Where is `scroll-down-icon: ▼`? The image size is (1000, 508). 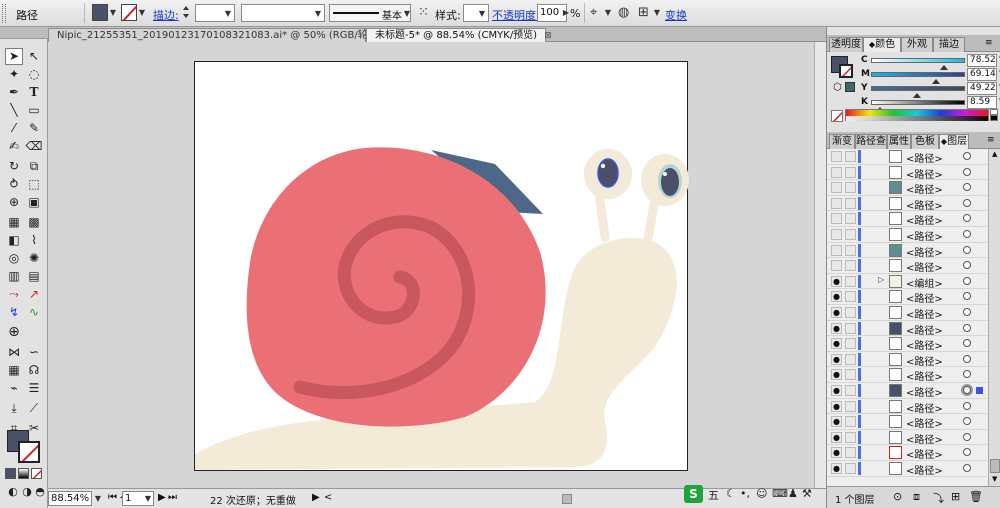
scroll-down-icon: ▼ is located at coordinates (994, 479).